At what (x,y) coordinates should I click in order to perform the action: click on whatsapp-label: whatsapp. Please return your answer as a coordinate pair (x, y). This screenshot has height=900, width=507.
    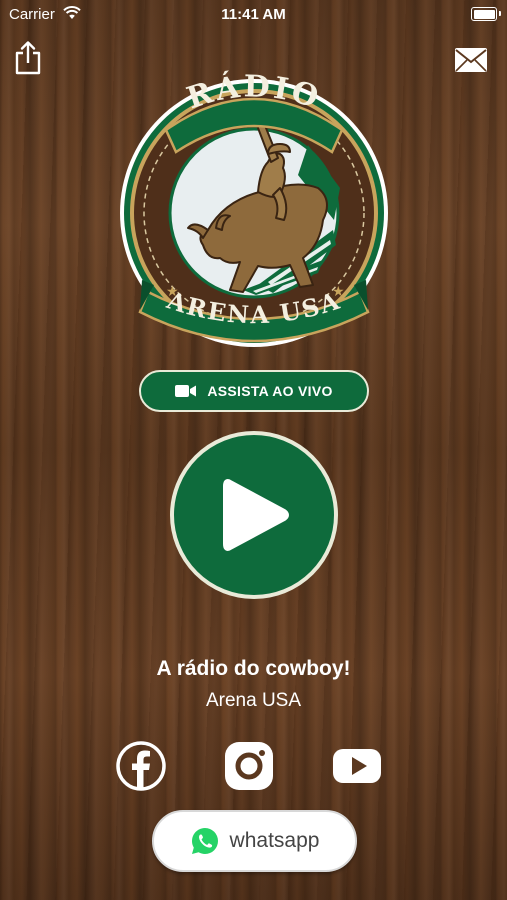
    Looking at the image, I should click on (274, 840).